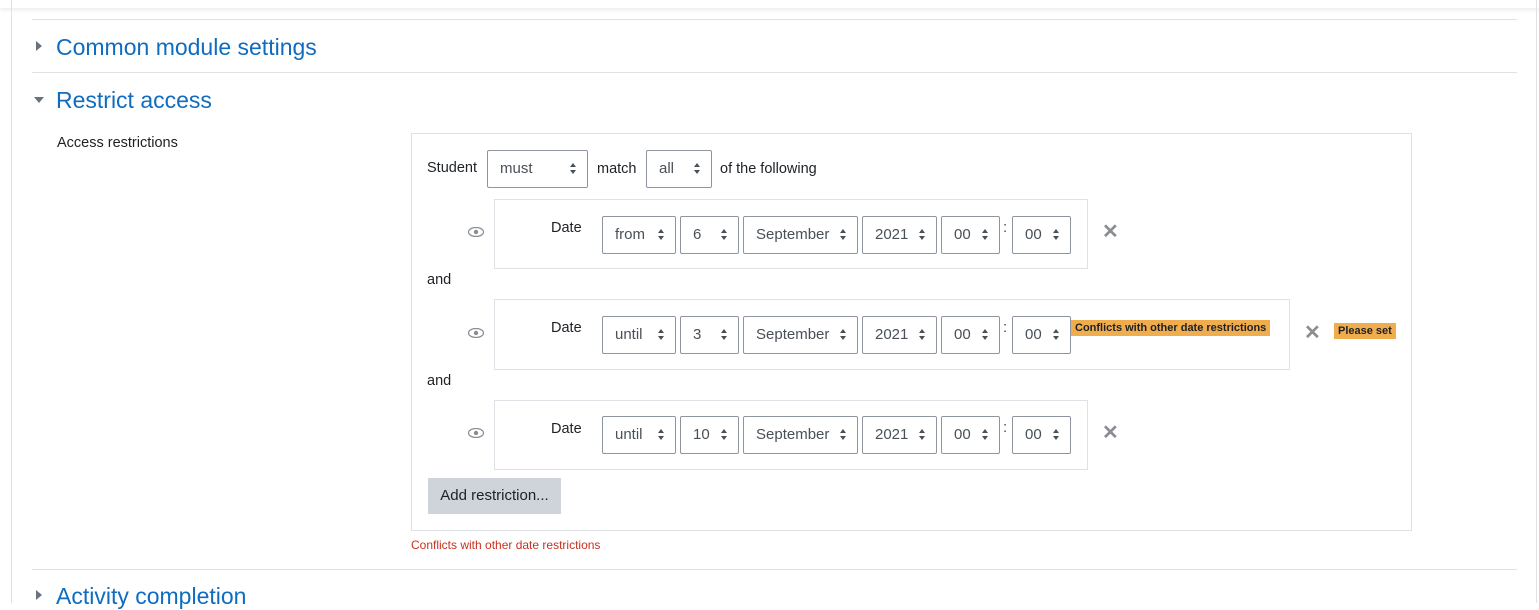  What do you see at coordinates (506, 545) in the screenshot?
I see `error-message: Conflicts with other date restrictions` at bounding box center [506, 545].